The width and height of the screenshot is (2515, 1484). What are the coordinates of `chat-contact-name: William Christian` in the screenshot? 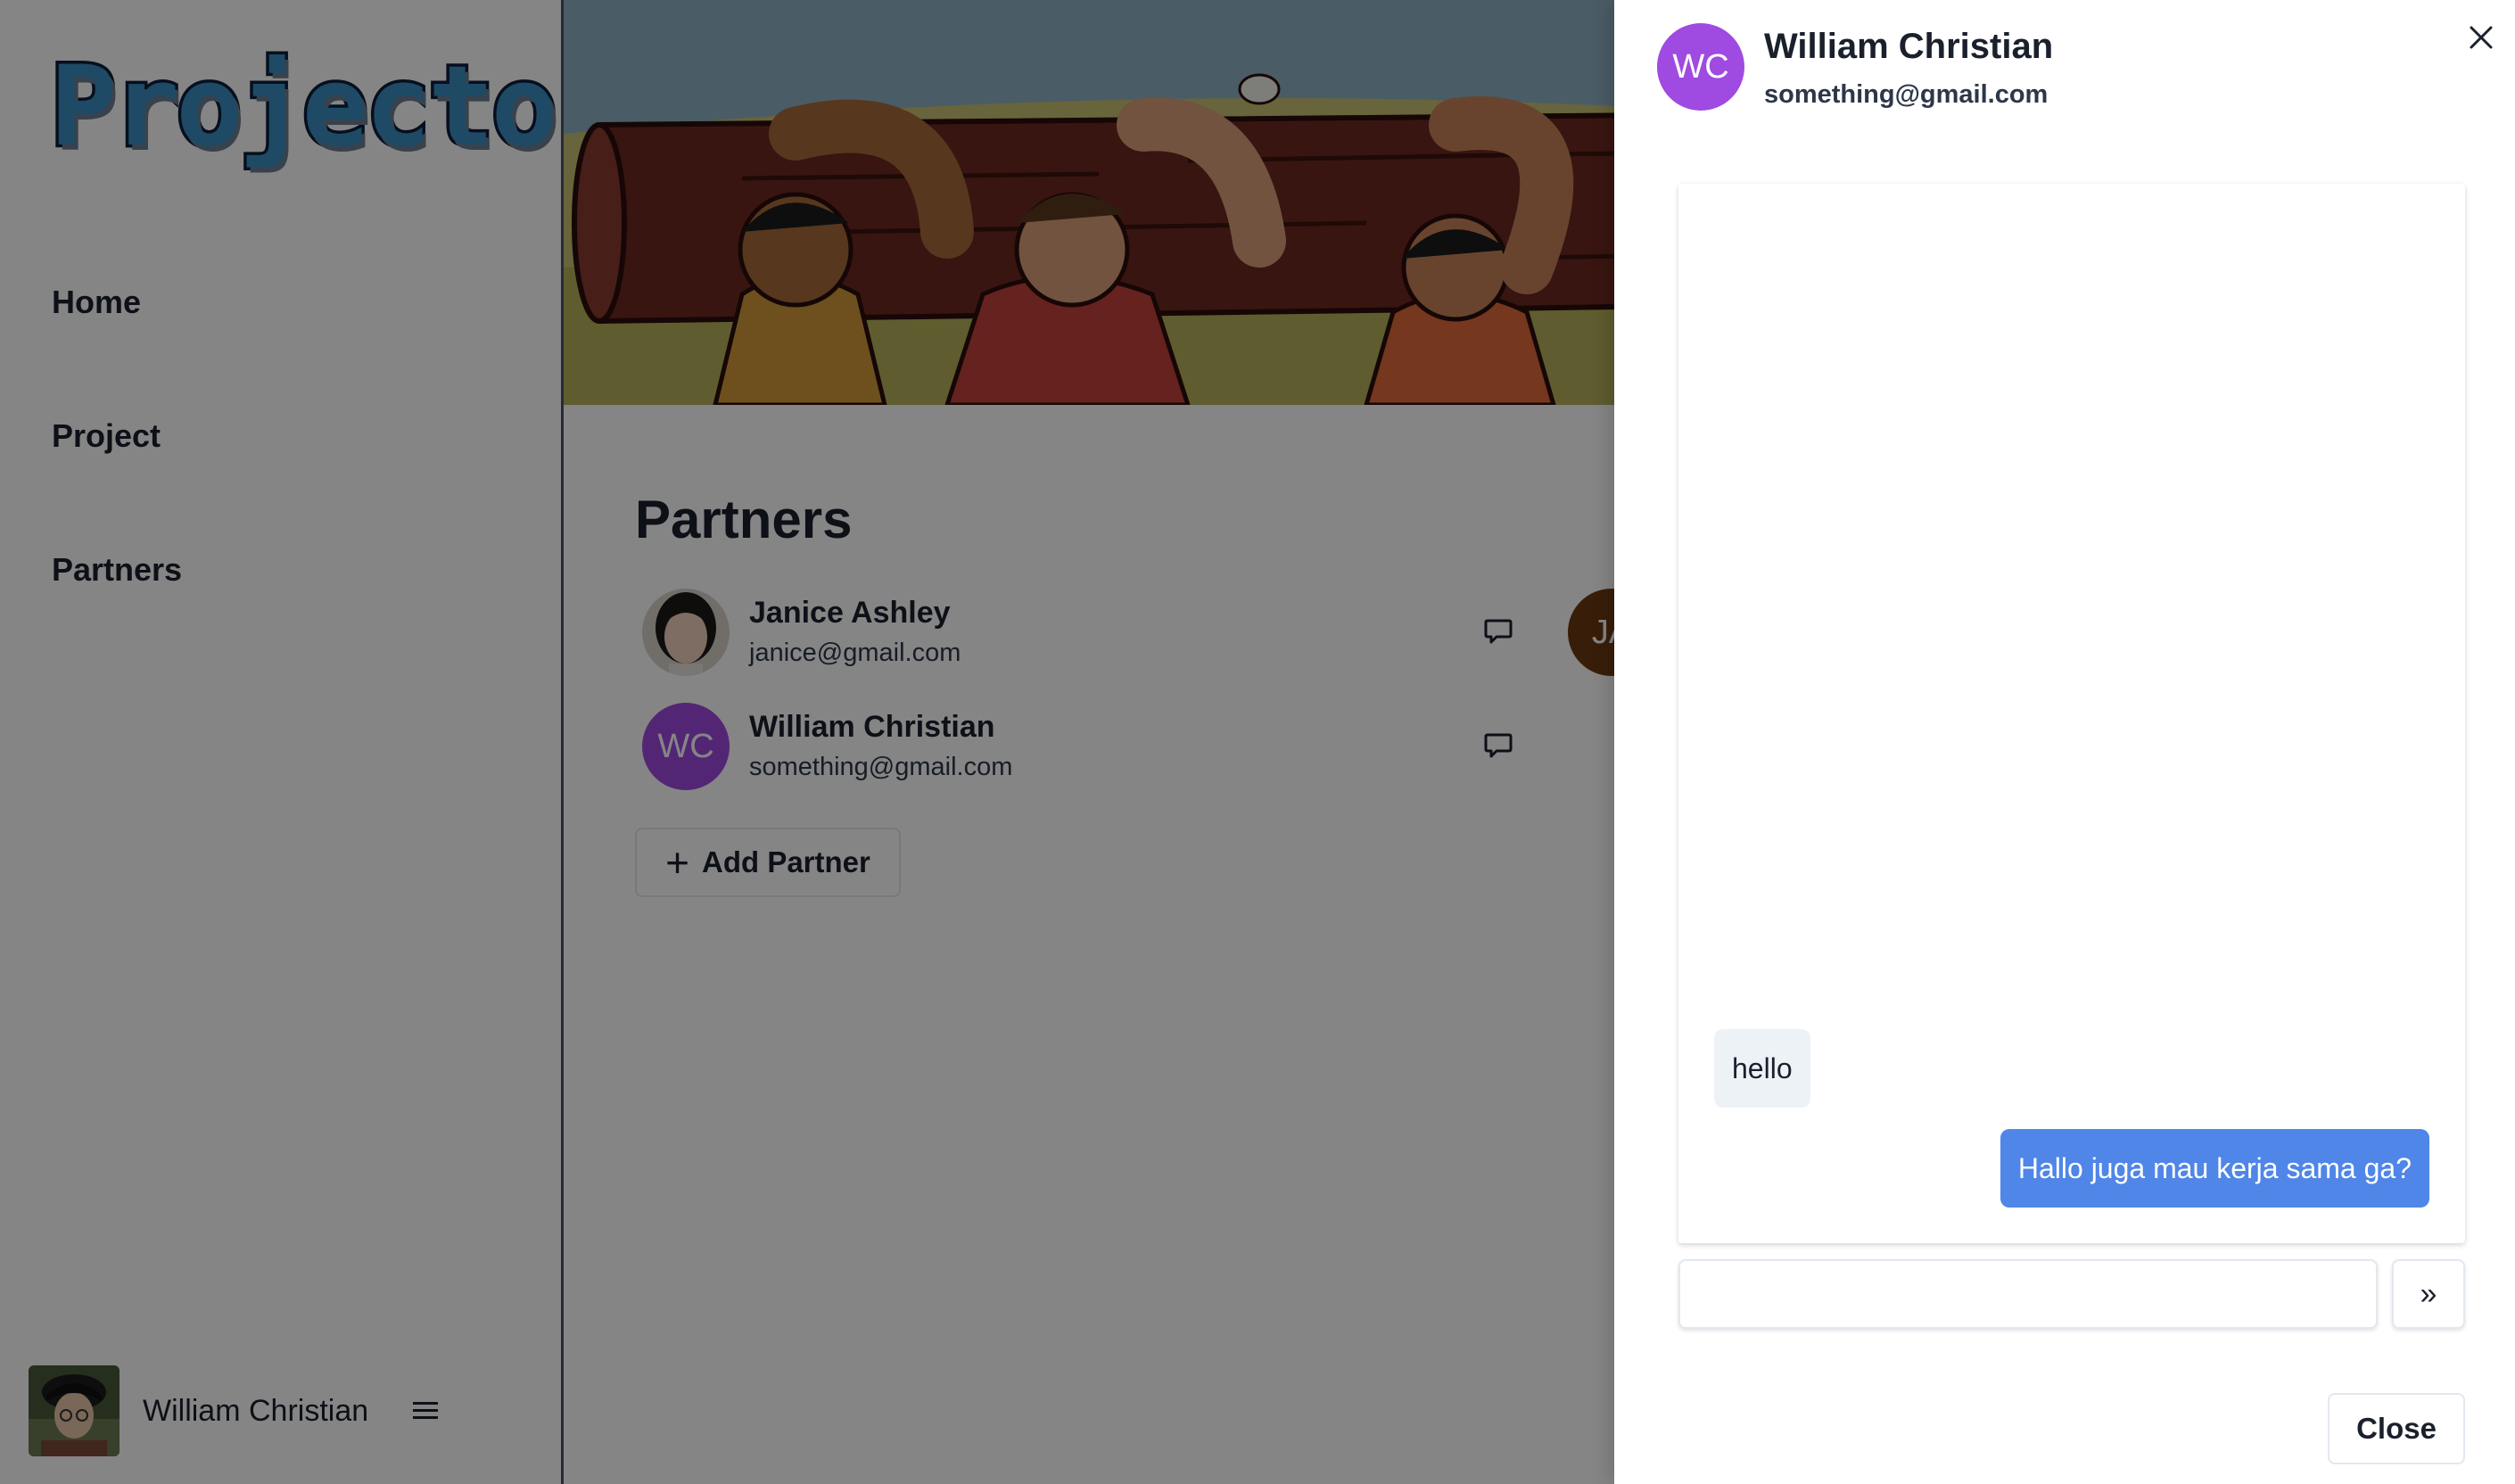 It's located at (1909, 47).